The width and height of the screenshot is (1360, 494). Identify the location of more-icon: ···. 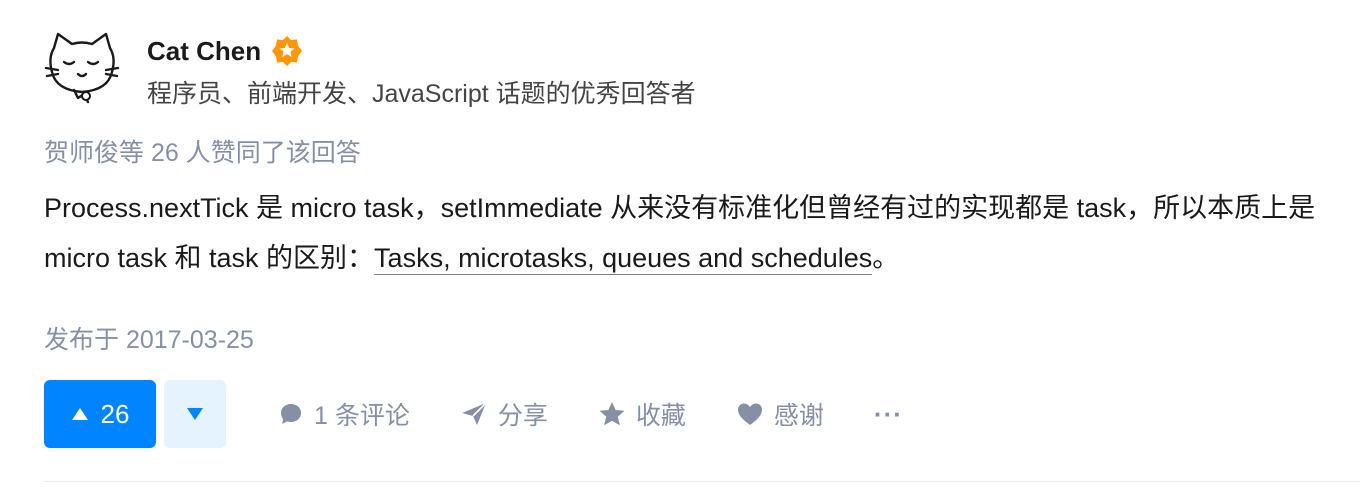
(888, 413).